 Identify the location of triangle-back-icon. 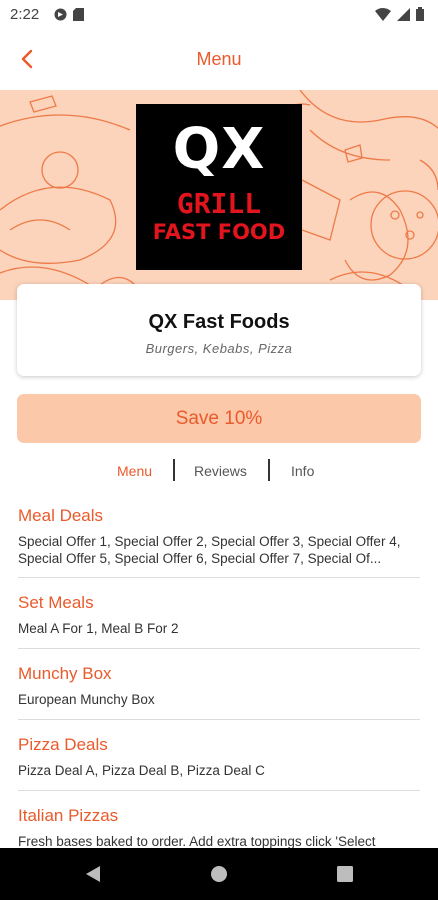
(93, 874).